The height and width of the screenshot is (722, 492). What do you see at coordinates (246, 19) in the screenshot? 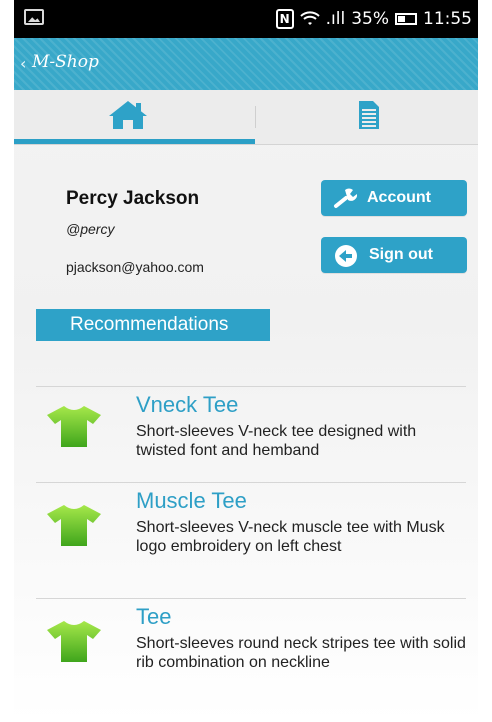
I see `status-bar: N .ıll 35% 11:55` at bounding box center [246, 19].